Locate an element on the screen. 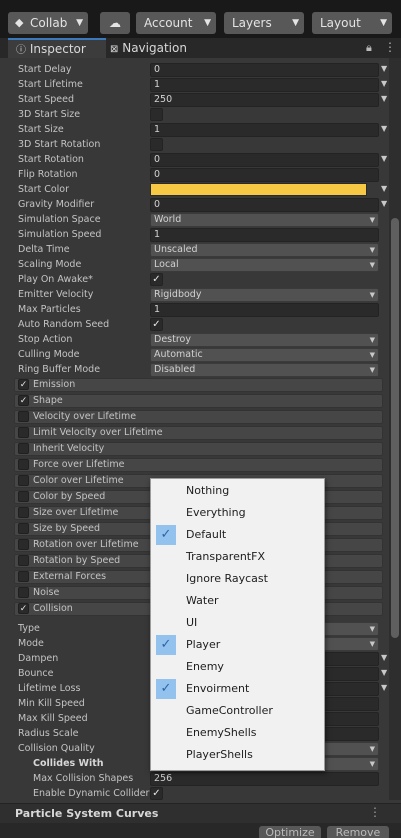 Image resolution: width=401 pixels, height=838 pixels. module-label: Emission is located at coordinates (54, 384).